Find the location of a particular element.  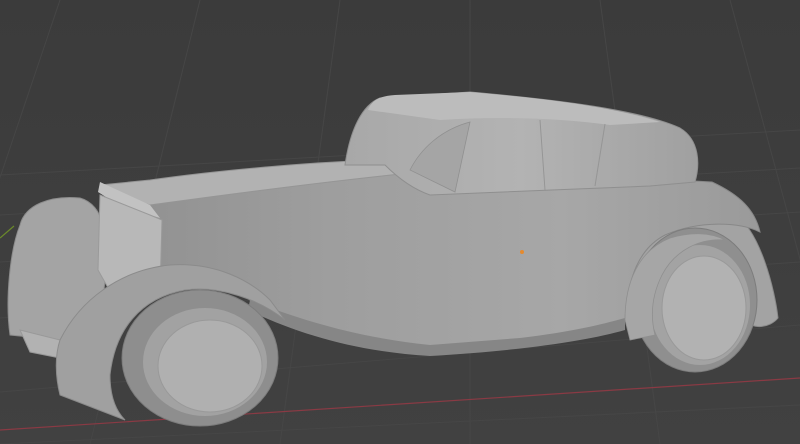

rear-hubcap is located at coordinates (704, 308).